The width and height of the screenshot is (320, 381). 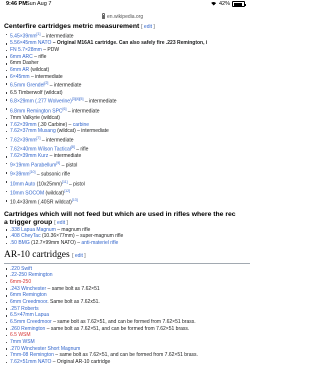 I want to click on missing-article-link: 6mm-250, so click(x=20, y=282).